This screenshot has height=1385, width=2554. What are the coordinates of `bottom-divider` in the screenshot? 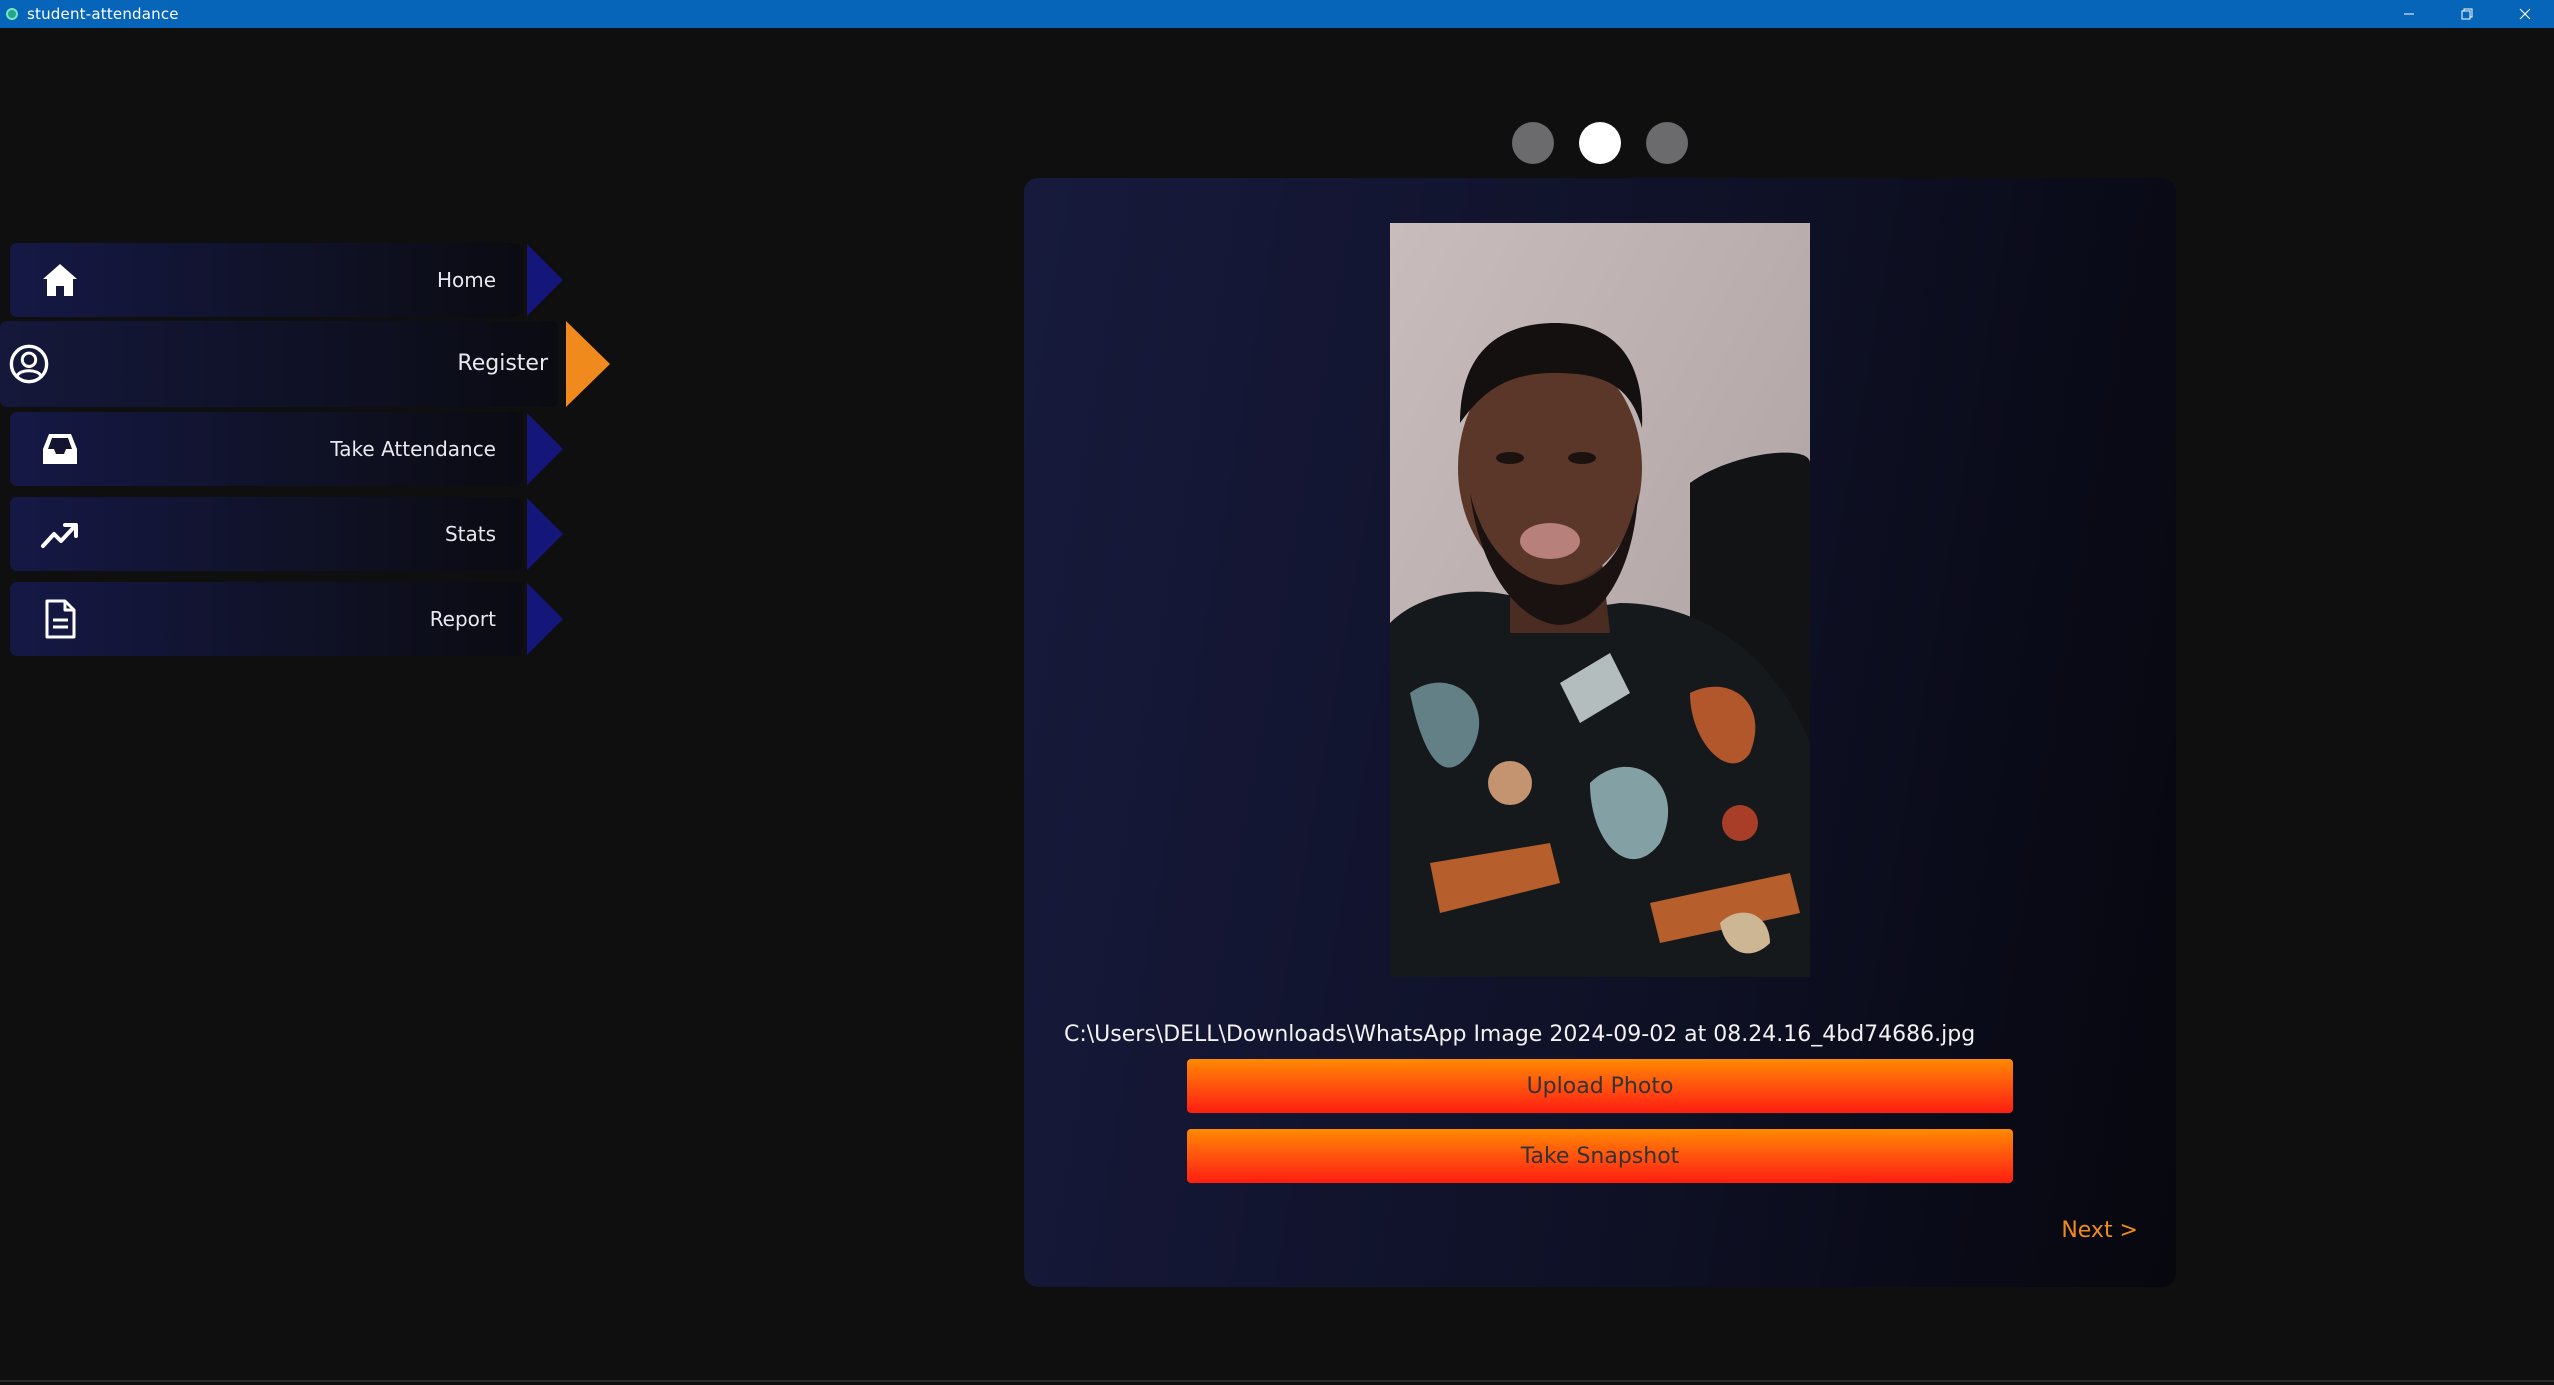 It's located at (1277, 1381).